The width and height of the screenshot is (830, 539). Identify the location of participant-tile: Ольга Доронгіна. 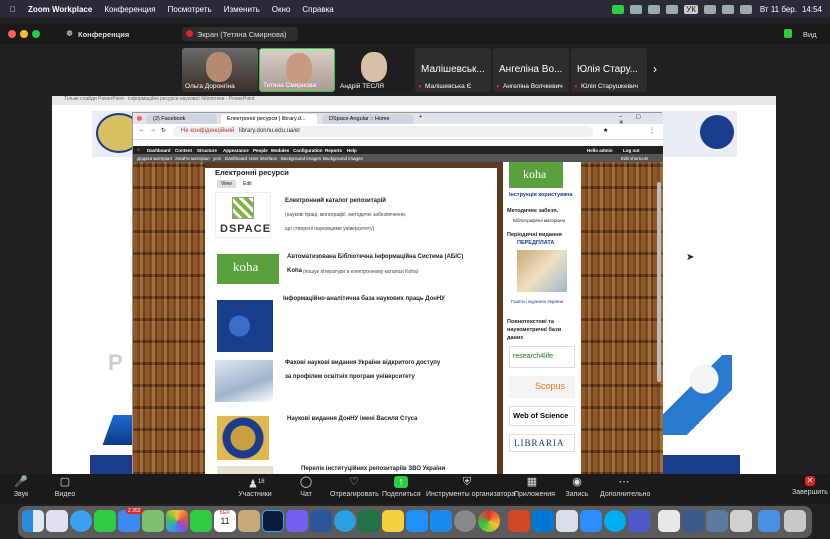
(220, 70).